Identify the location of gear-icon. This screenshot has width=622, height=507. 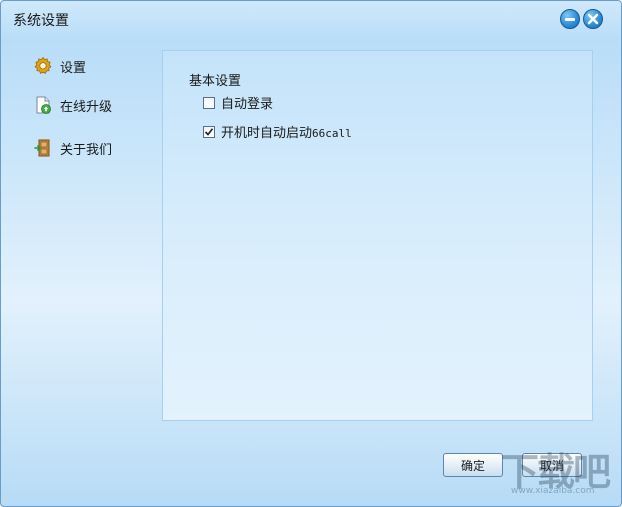
(43, 66).